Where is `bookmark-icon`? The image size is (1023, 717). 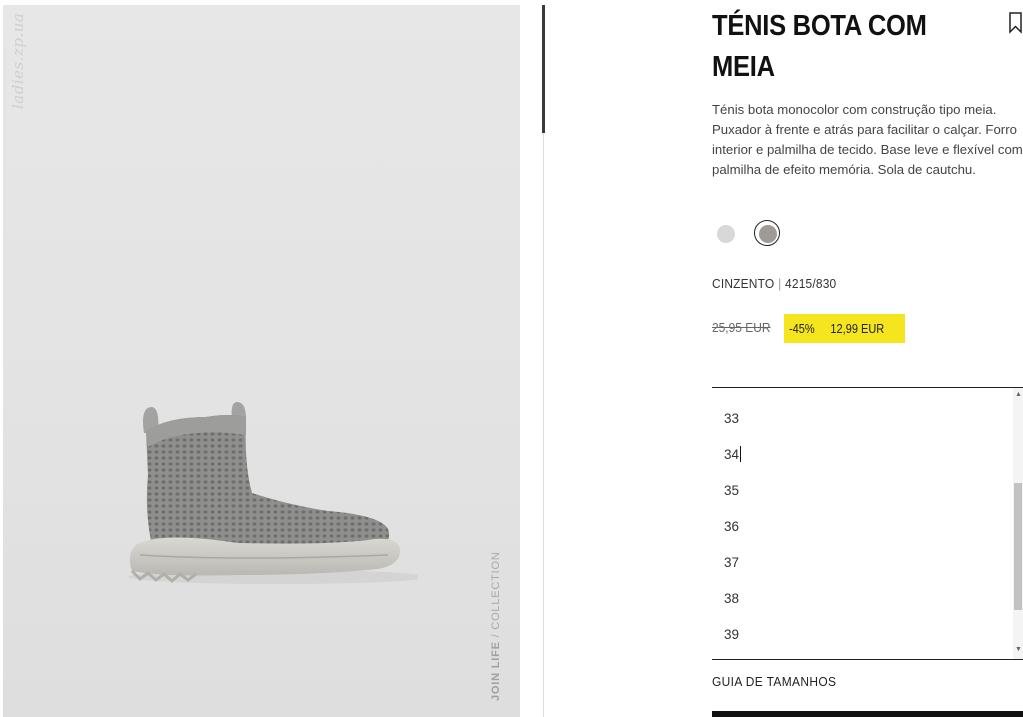
bookmark-icon is located at coordinates (1015, 23).